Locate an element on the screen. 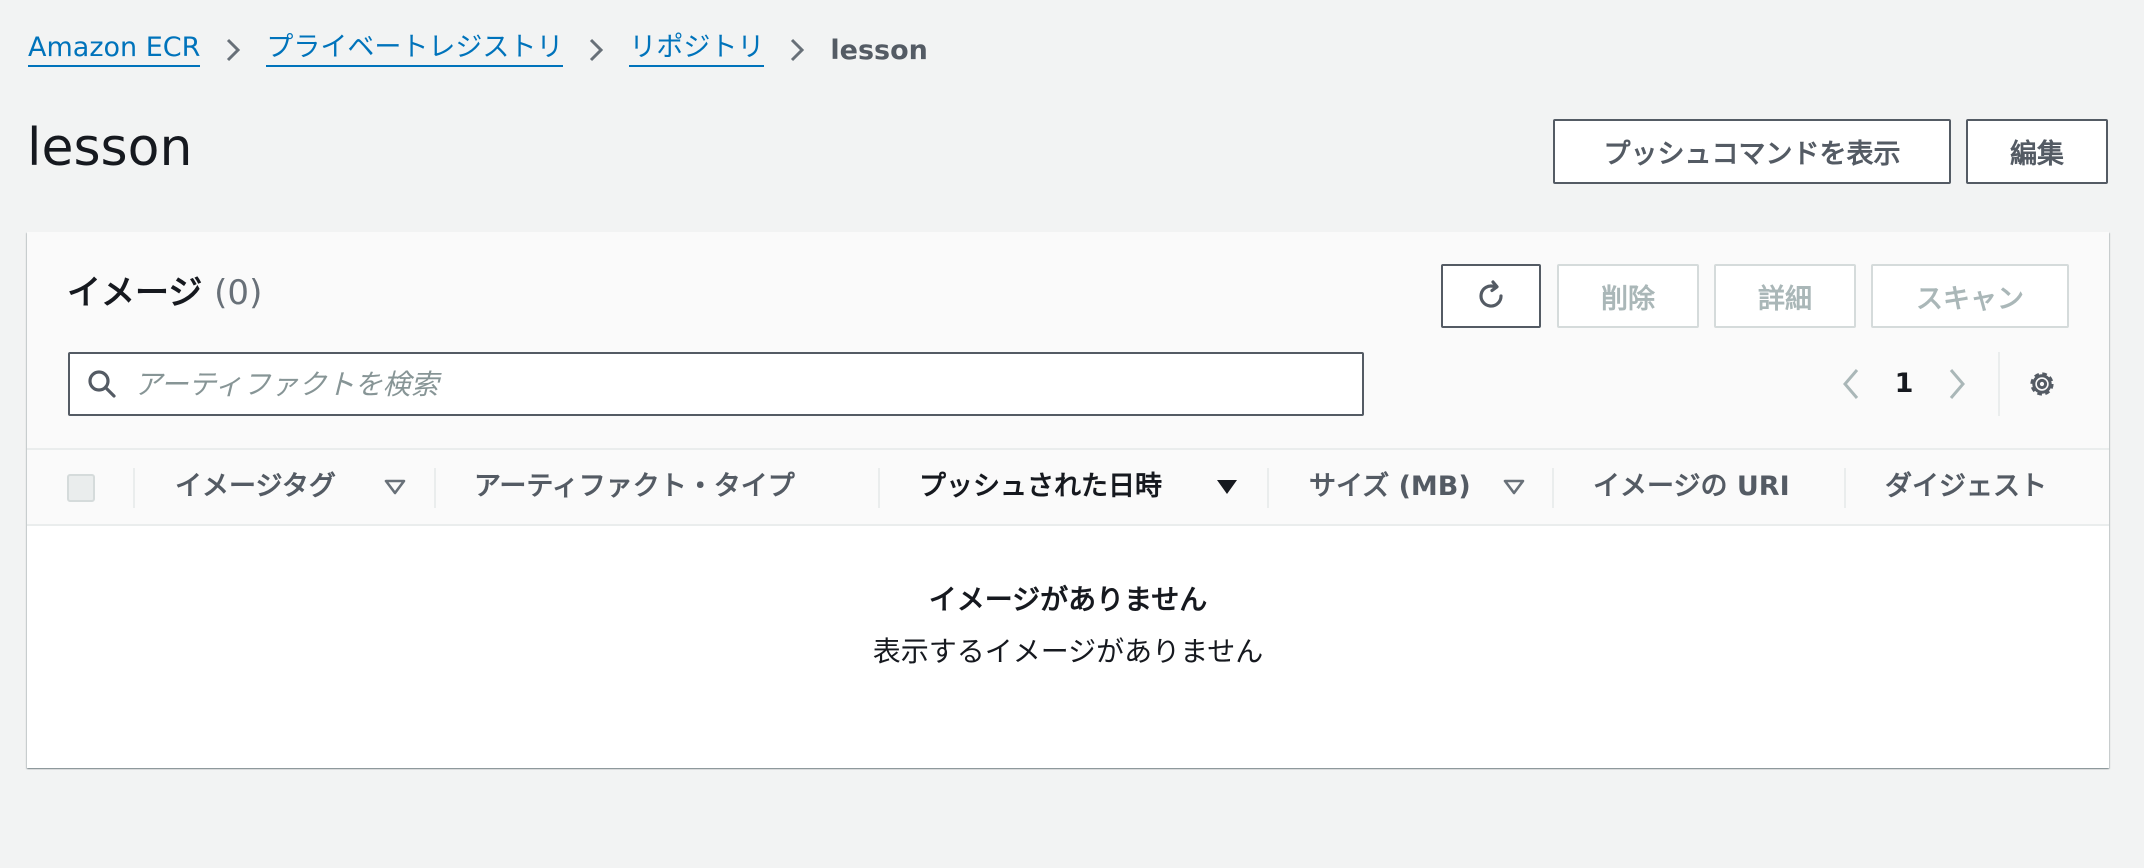 This screenshot has height=868, width=2144. images-panel-title: イメージ (0) is located at coordinates (164, 293).